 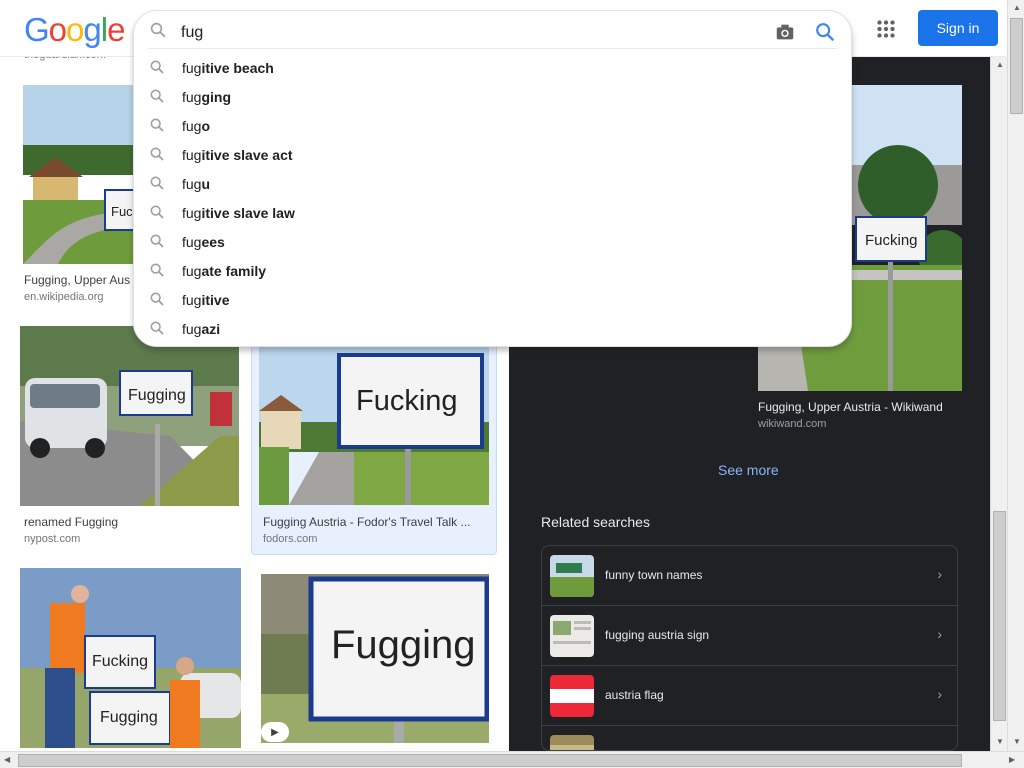 I want to click on window-vertical-scrollbar: ▲ ▼, so click(x=1015, y=375).